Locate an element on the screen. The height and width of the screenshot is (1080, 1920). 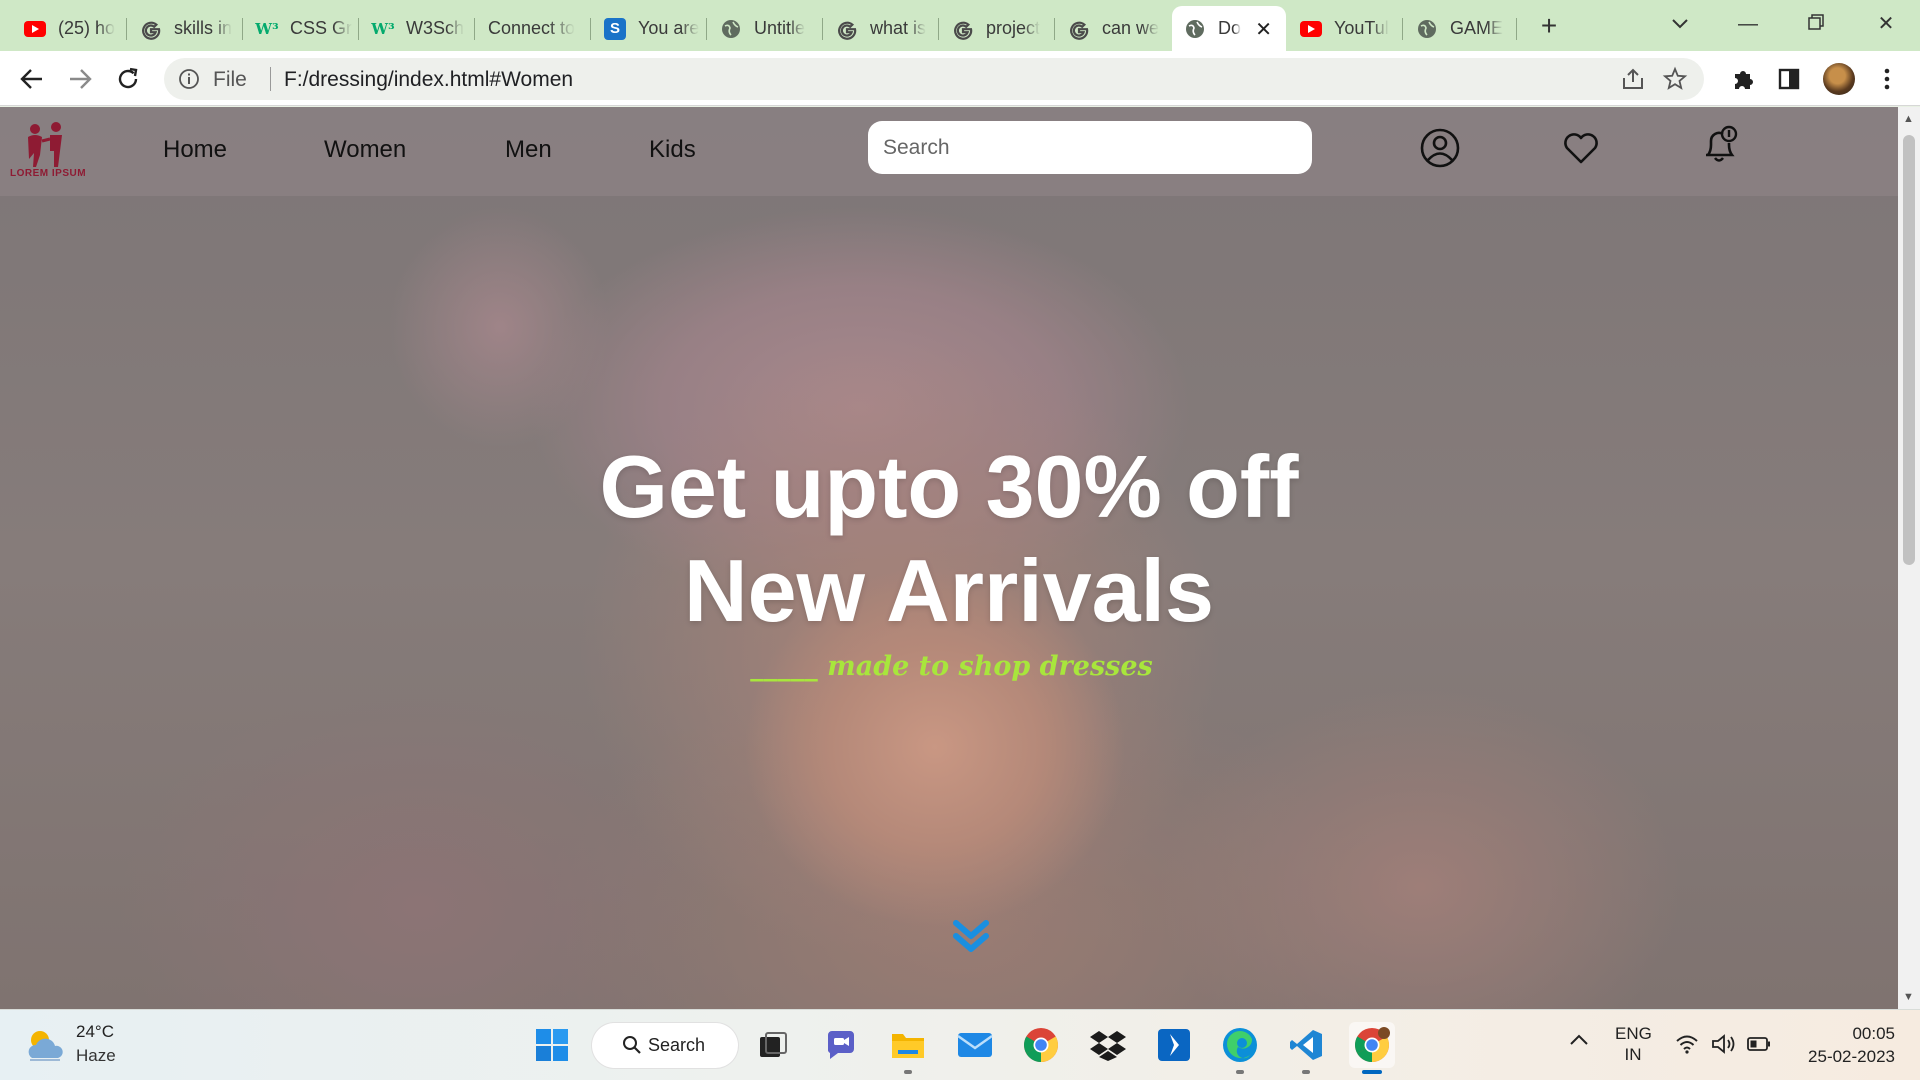
nav-home: Home is located at coordinates (195, 150).